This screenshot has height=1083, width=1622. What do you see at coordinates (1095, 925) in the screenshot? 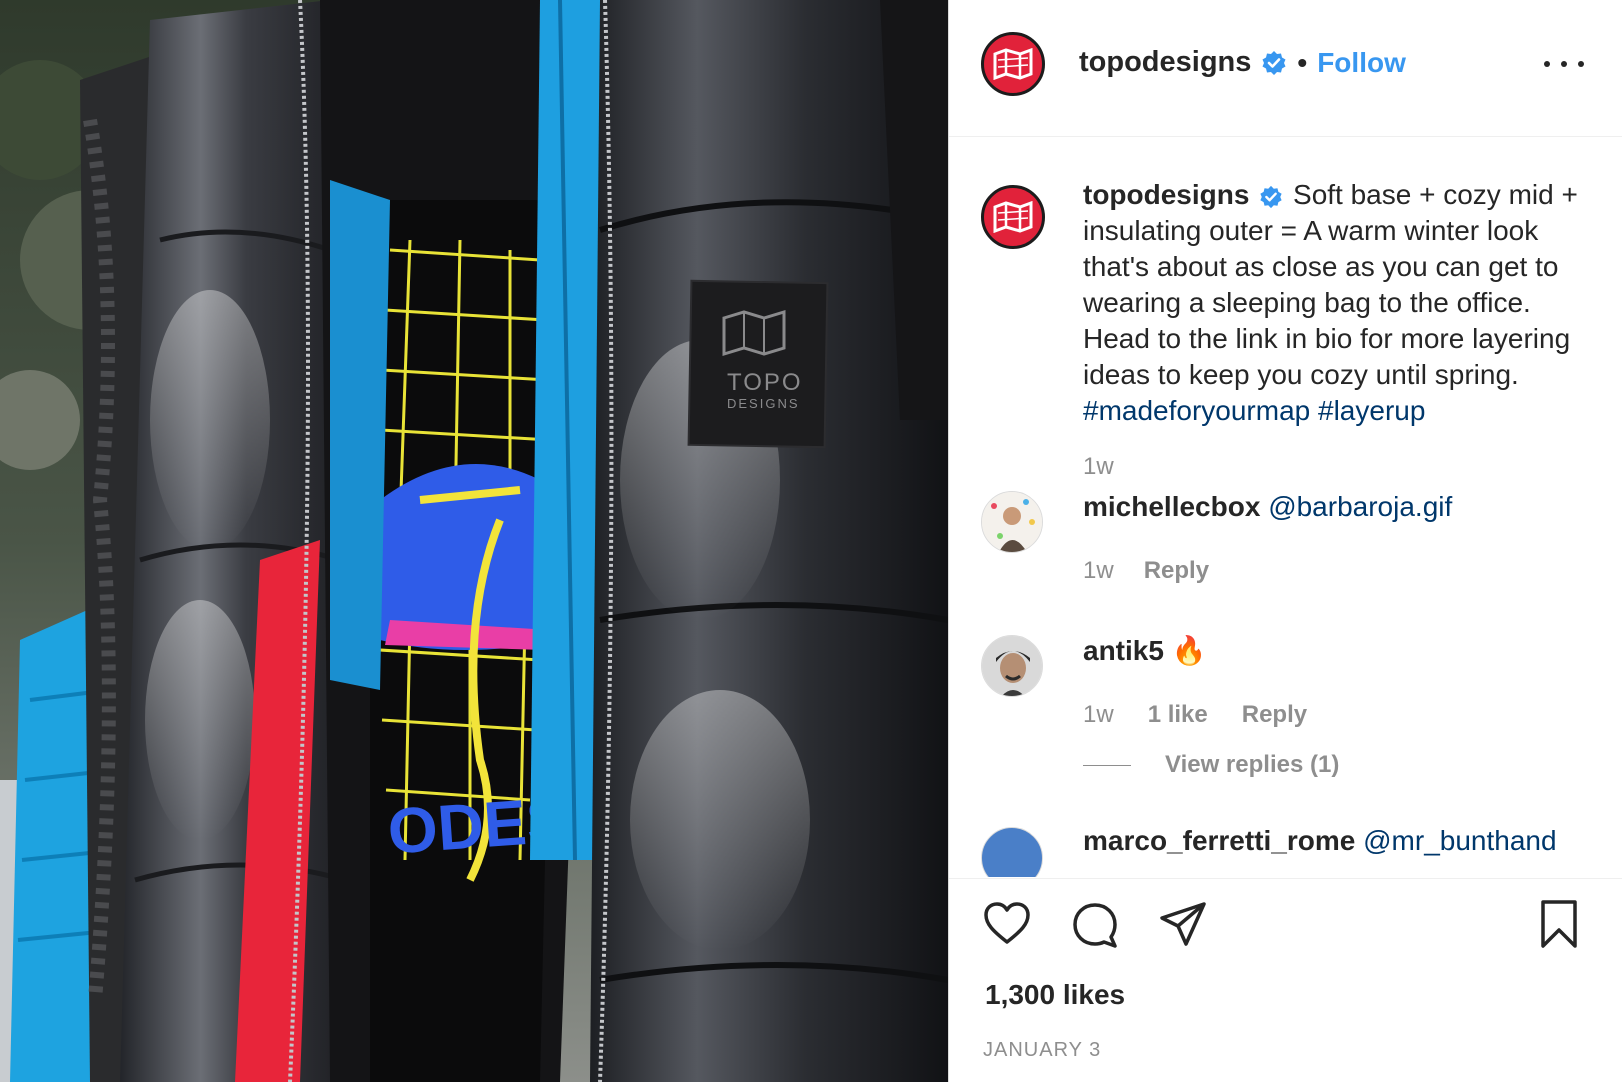
I see `comment-icon` at bounding box center [1095, 925].